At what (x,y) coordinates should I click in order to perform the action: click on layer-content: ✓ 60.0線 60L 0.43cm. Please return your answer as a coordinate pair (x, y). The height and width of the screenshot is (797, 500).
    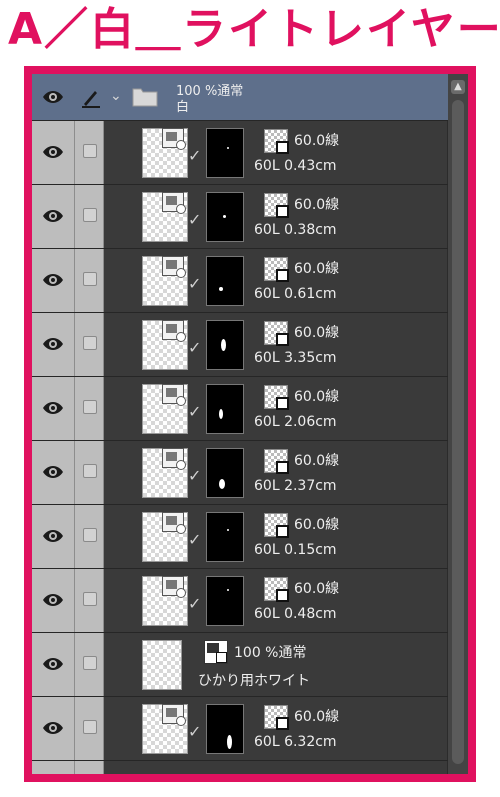
    Looking at the image, I should click on (276, 152).